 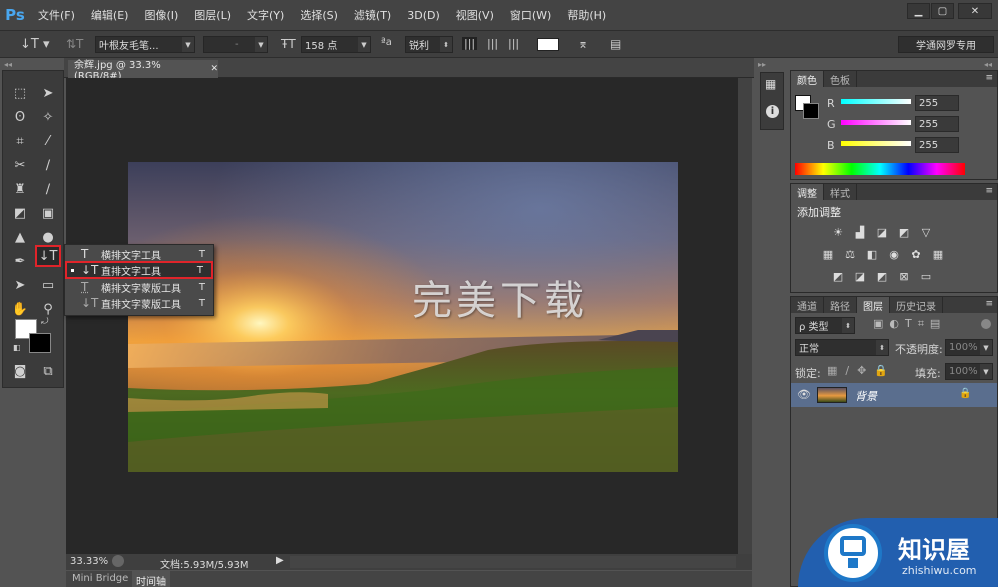 I want to click on rectangle-tool-icon: ▭, so click(x=48, y=285).